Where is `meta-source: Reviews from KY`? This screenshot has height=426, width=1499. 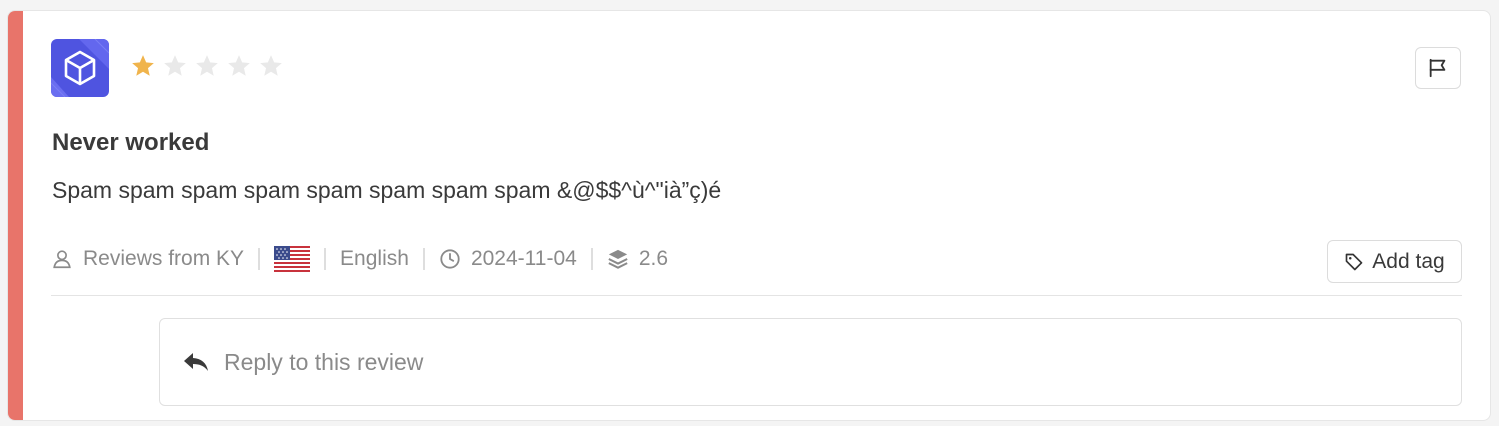
meta-source: Reviews from KY is located at coordinates (147, 259).